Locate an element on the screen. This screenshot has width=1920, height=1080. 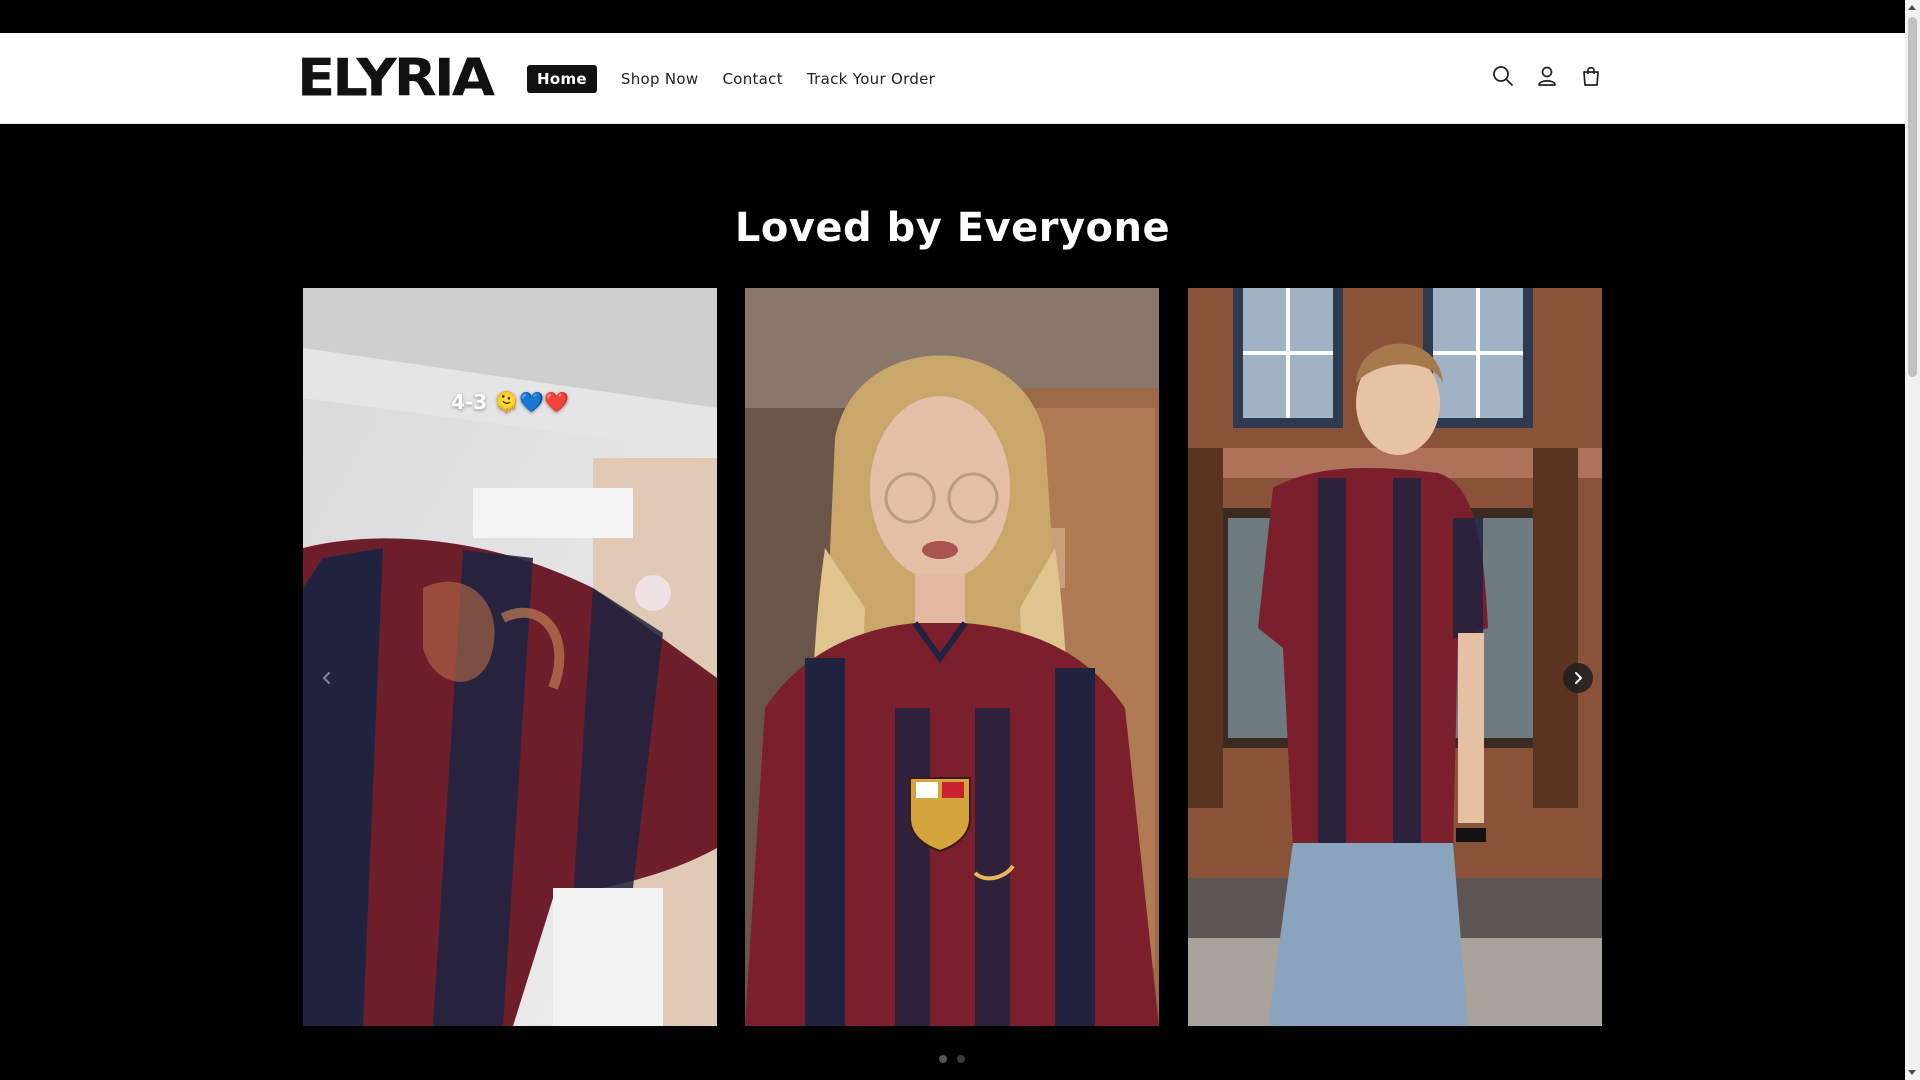
account-icon is located at coordinates (1547, 76).